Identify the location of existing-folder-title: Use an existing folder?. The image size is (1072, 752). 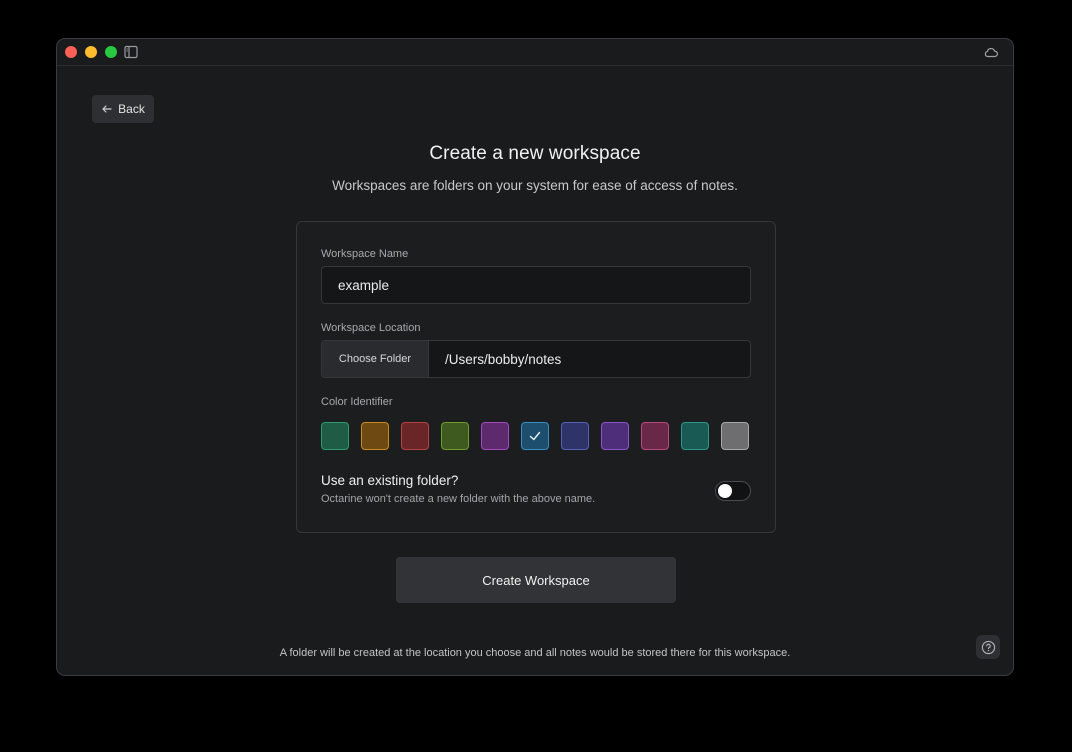
(389, 480).